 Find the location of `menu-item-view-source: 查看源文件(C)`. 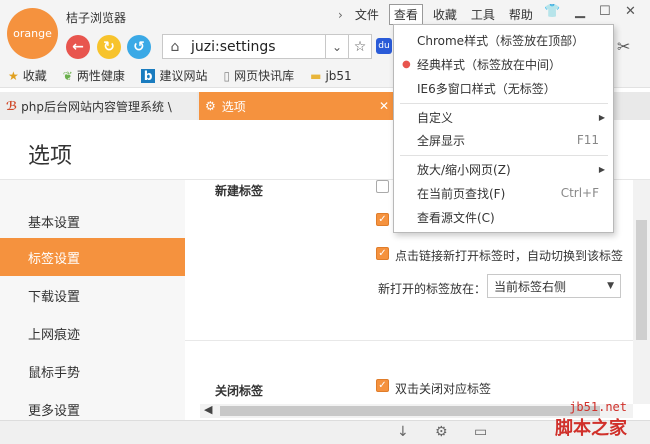

menu-item-view-source: 查看源文件(C) is located at coordinates (503, 217).